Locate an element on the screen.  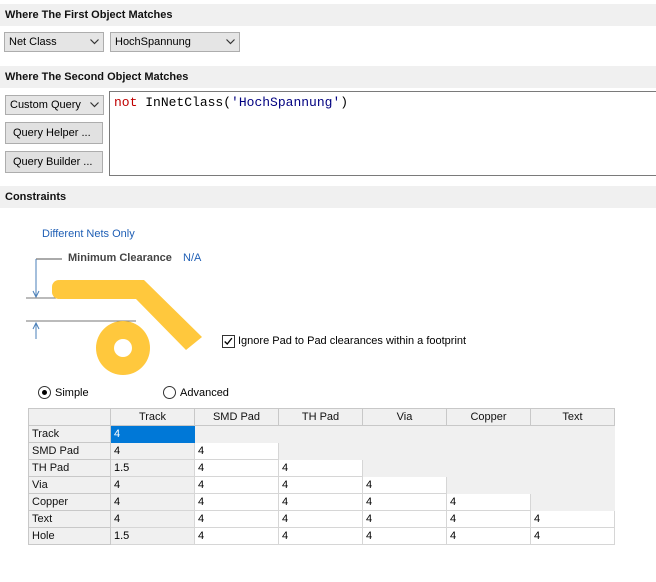
column-header: Via is located at coordinates (404, 417).